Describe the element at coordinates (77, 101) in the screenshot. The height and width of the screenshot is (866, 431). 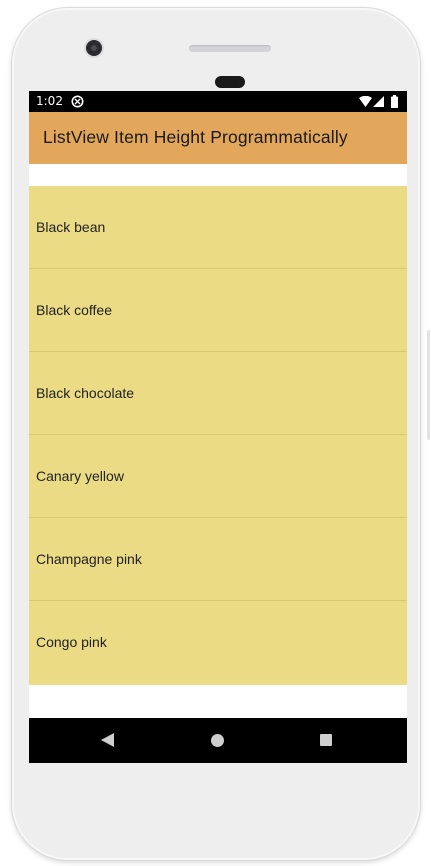
I see `sync-icon` at that location.